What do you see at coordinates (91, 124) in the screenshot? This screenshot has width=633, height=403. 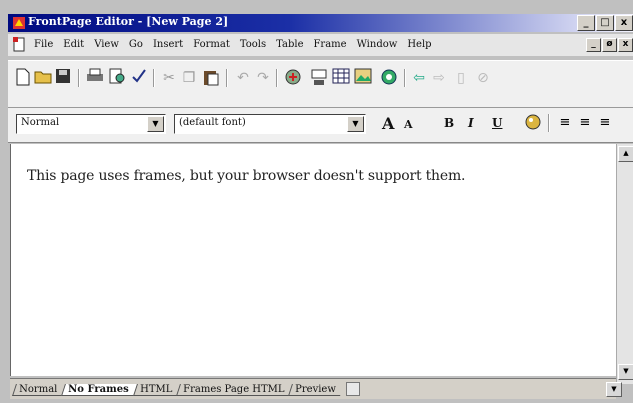 I see `style-select: Normal ▼` at bounding box center [91, 124].